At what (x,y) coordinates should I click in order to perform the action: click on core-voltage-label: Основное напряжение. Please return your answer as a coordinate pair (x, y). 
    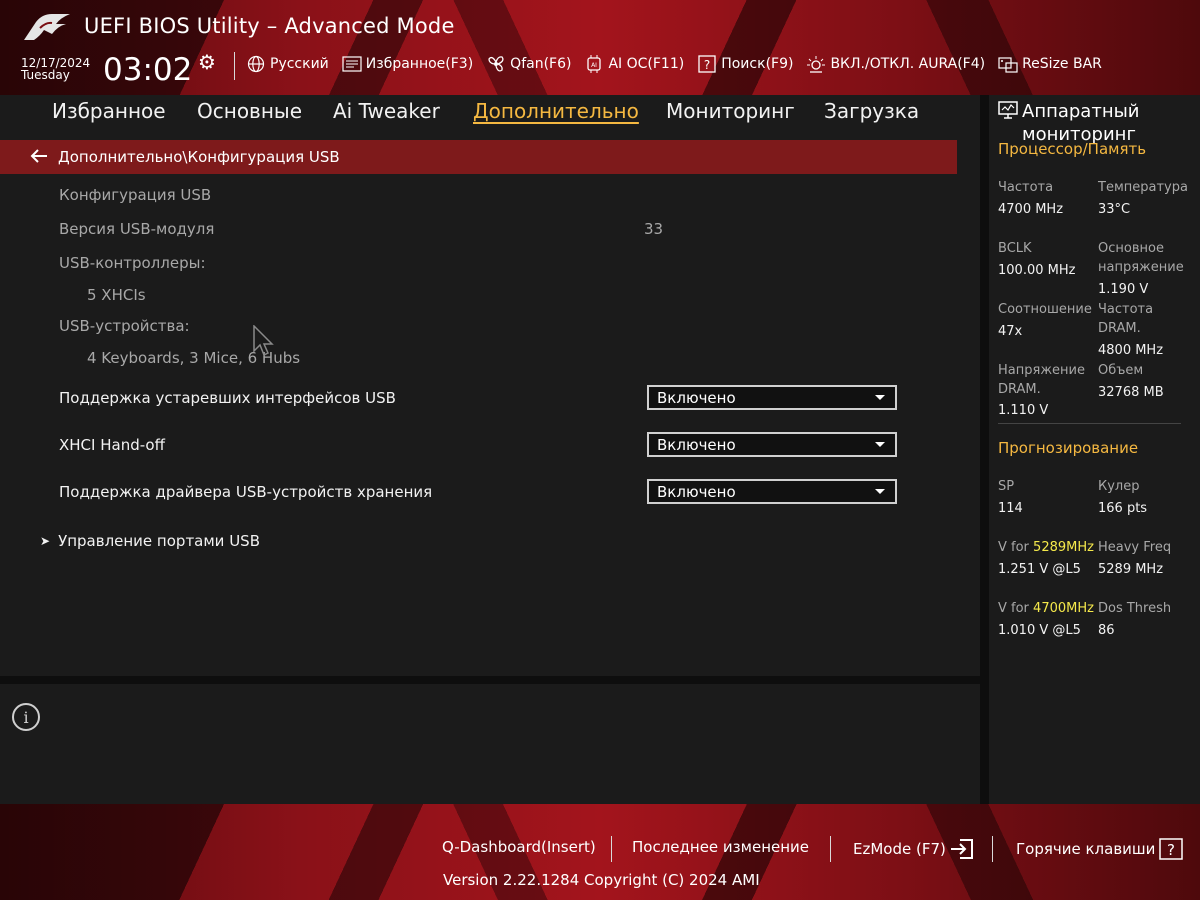
    Looking at the image, I should click on (1141, 258).